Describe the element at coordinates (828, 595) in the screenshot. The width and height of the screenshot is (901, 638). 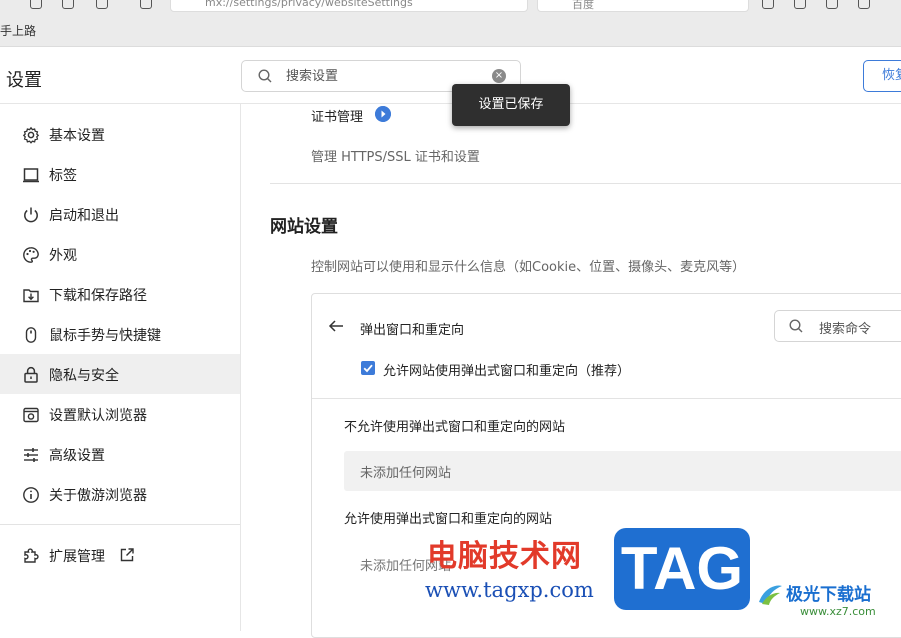
I see `watermark-site-name: 极光下载站` at that location.